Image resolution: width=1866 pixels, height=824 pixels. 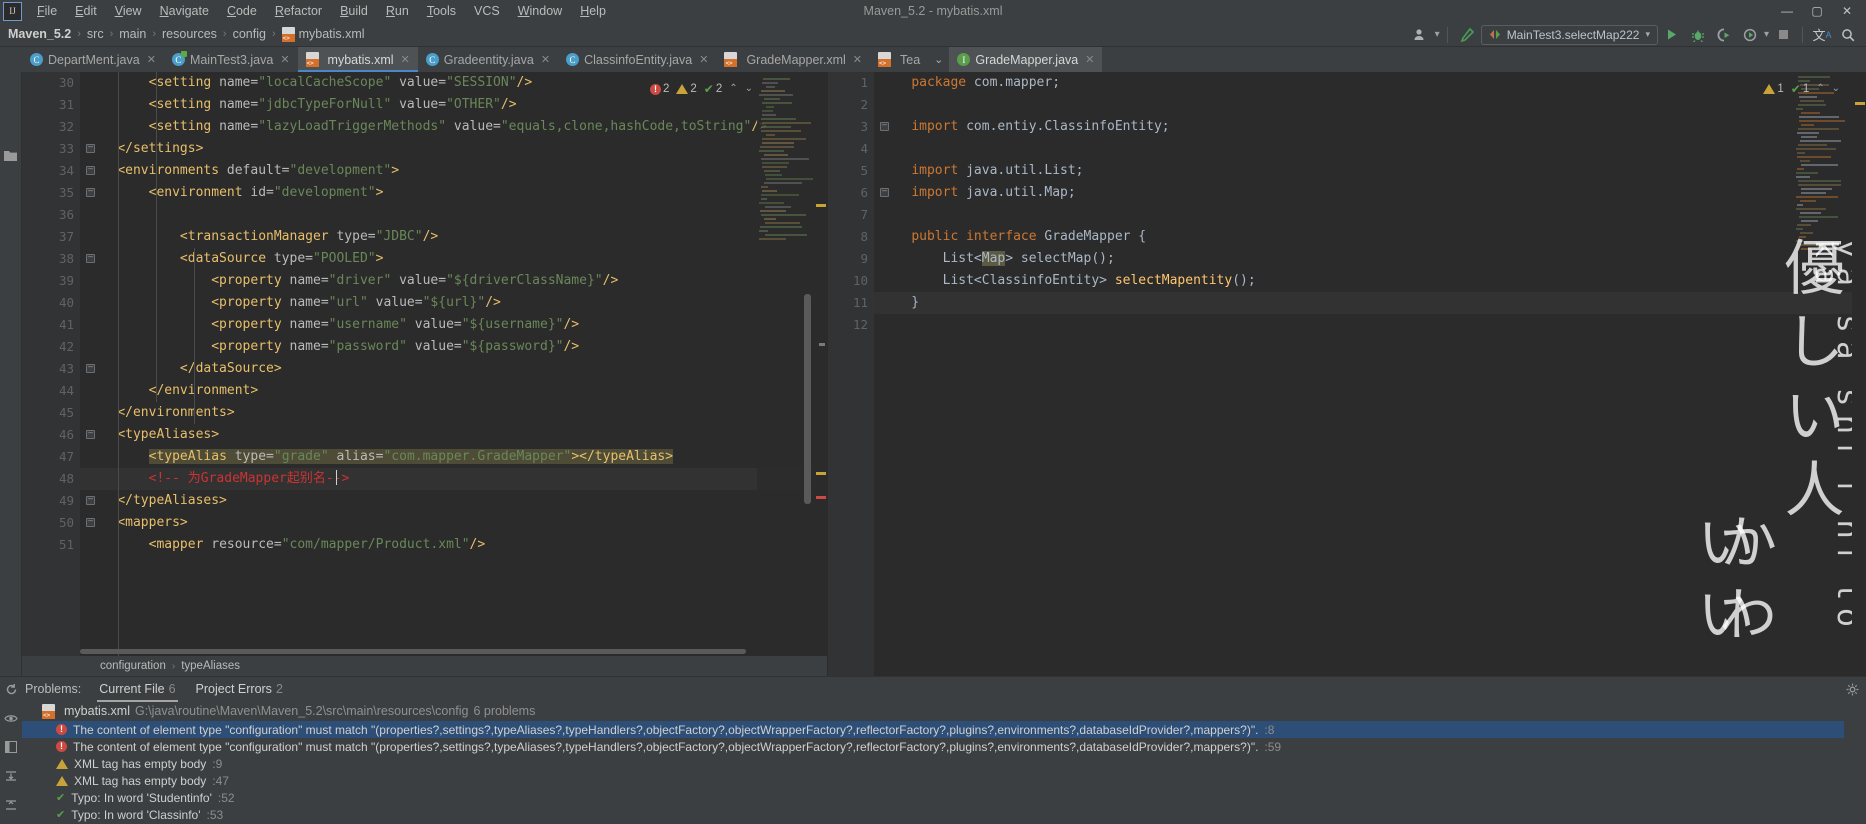 What do you see at coordinates (1370, 127) in the screenshot?
I see `code-line: import com.entiy.ClassinfoEntity;` at bounding box center [1370, 127].